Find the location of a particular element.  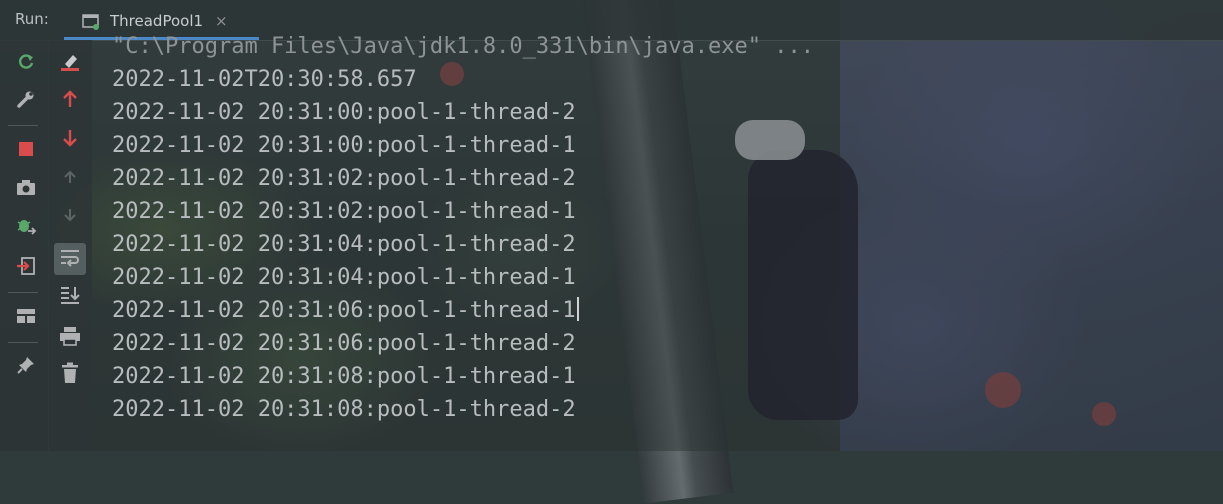

pin-tab-button is located at coordinates (26, 367).